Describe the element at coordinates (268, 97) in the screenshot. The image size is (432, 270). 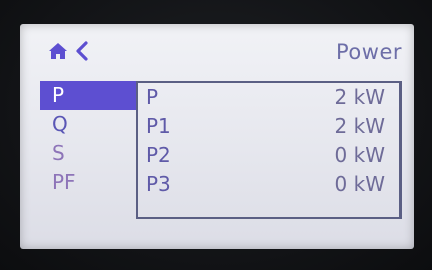
I see `reading-row-p: P 2 kW` at that location.